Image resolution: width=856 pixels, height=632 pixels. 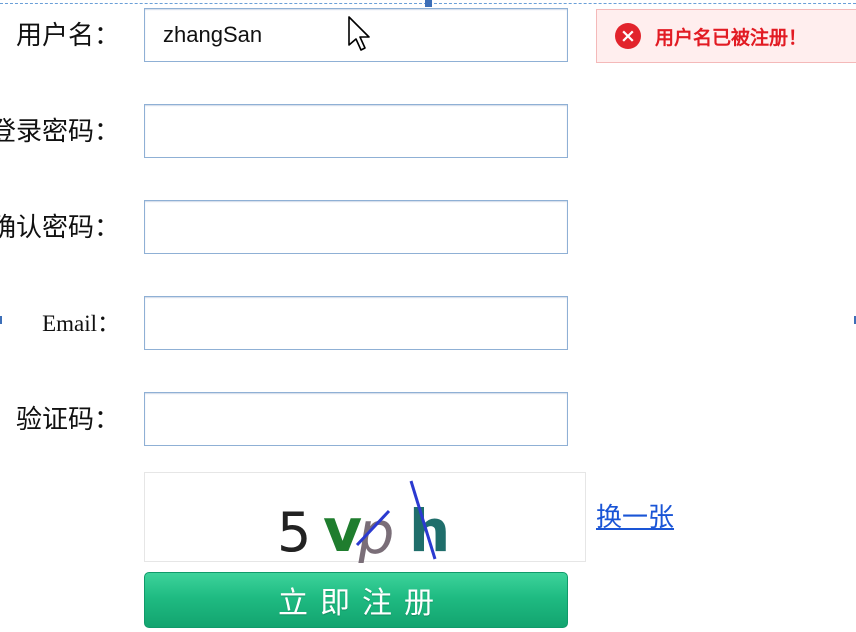 I want to click on username-error-tip: × 用户名已被注册！, so click(x=726, y=36).